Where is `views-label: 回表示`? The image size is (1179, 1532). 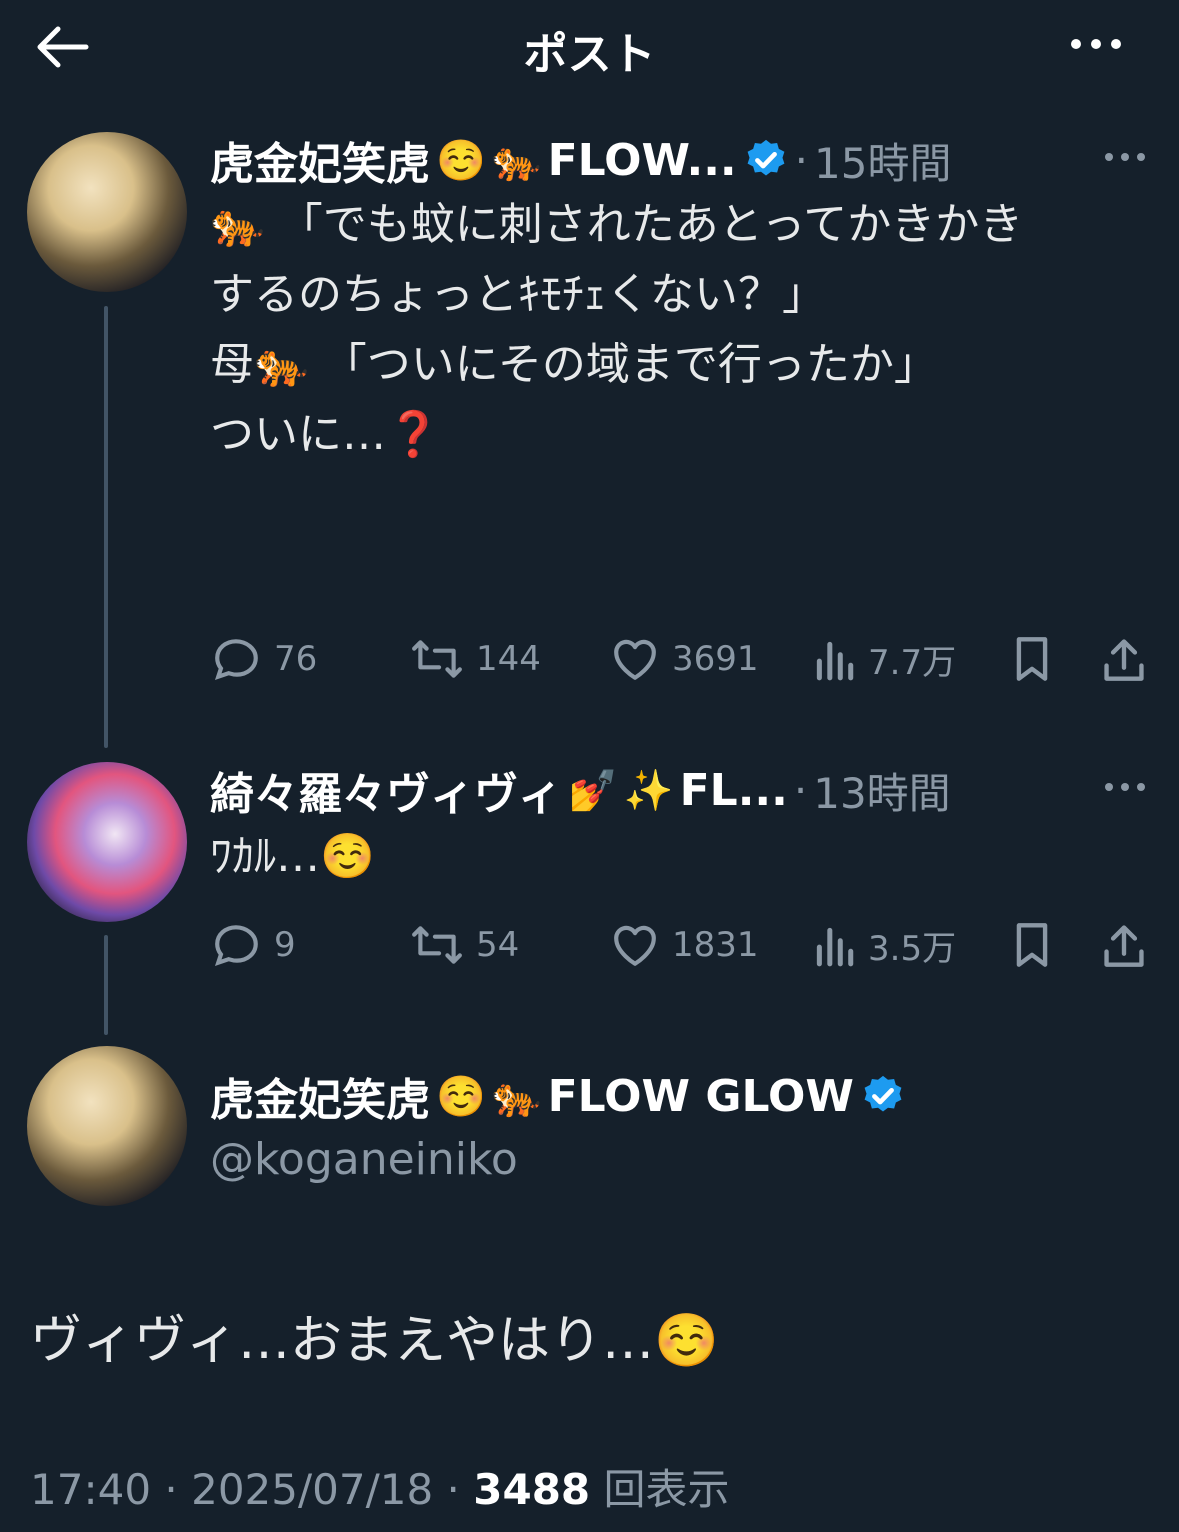
views-label: 回表示 is located at coordinates (666, 1489).